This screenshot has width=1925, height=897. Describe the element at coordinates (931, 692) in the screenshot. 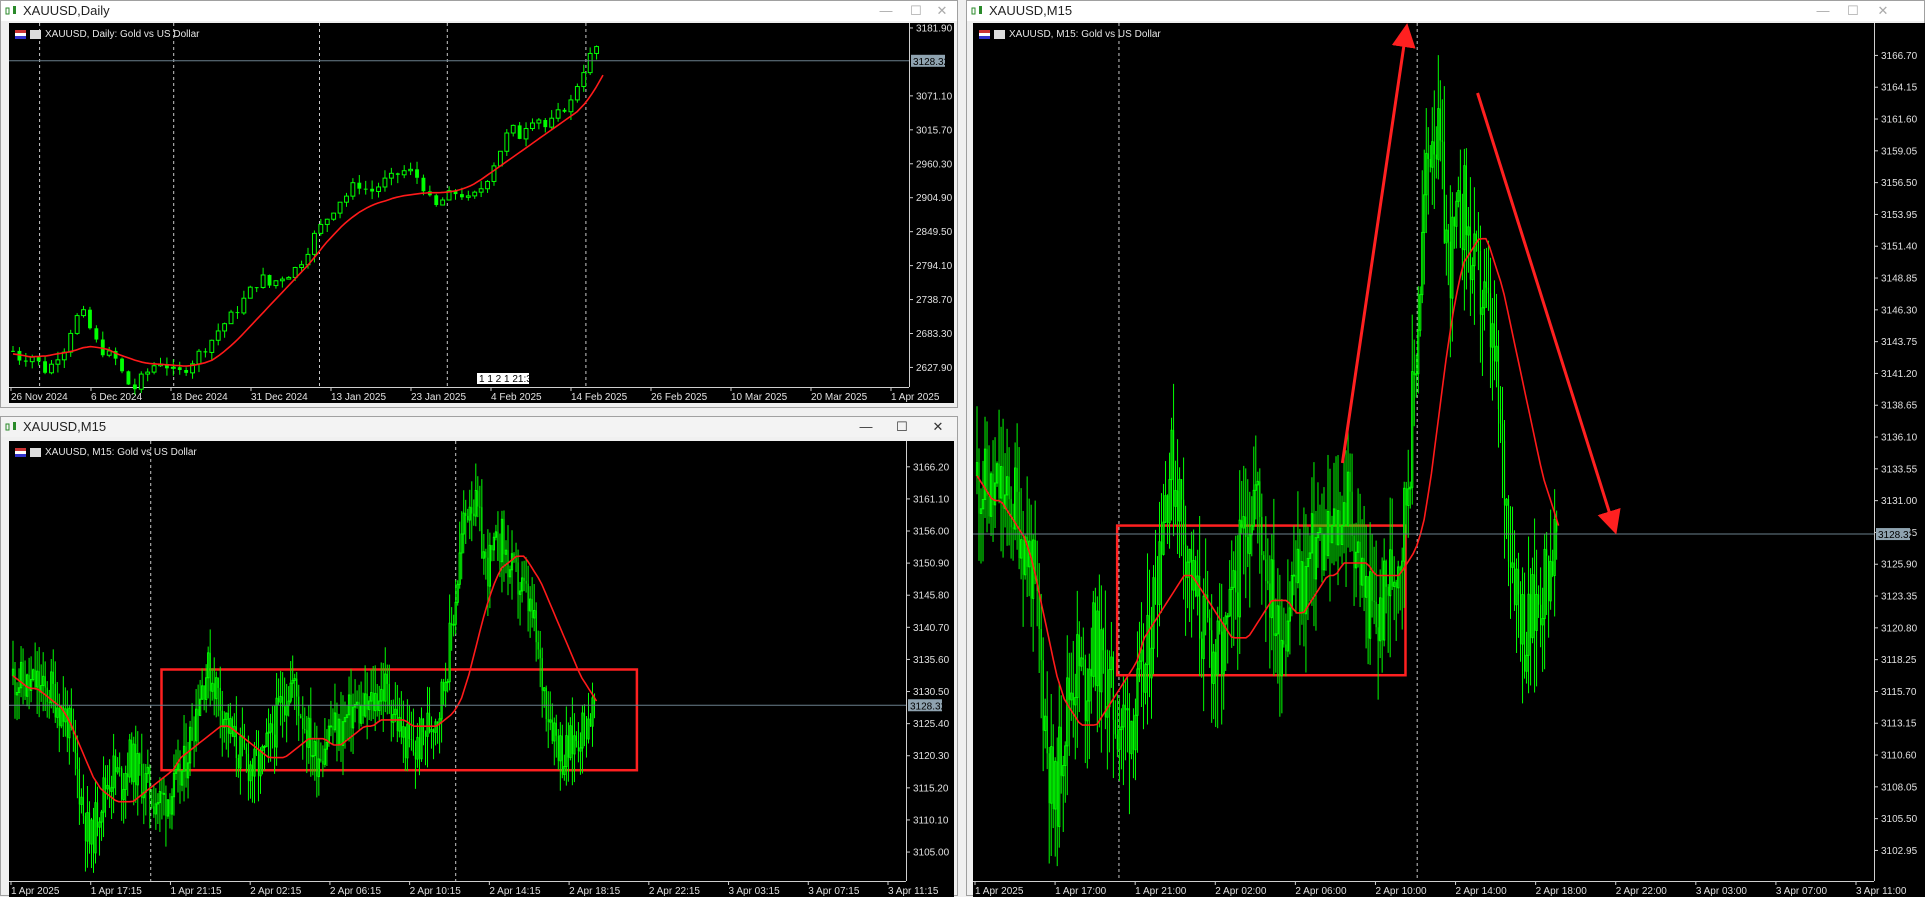

I see `price-tick-label: 3130.50` at that location.